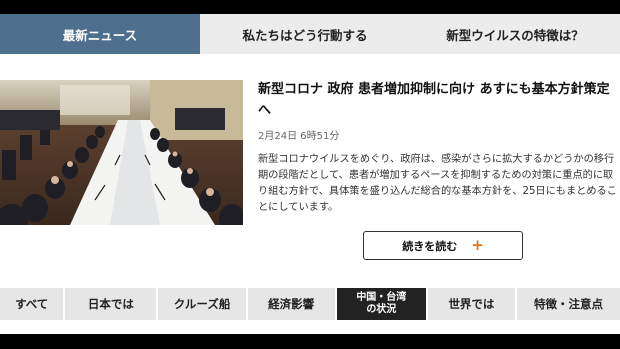 The width and height of the screenshot is (620, 349). What do you see at coordinates (515, 34) in the screenshot?
I see `tab-virus-features: 新型ウイルスの特徴は？` at bounding box center [515, 34].